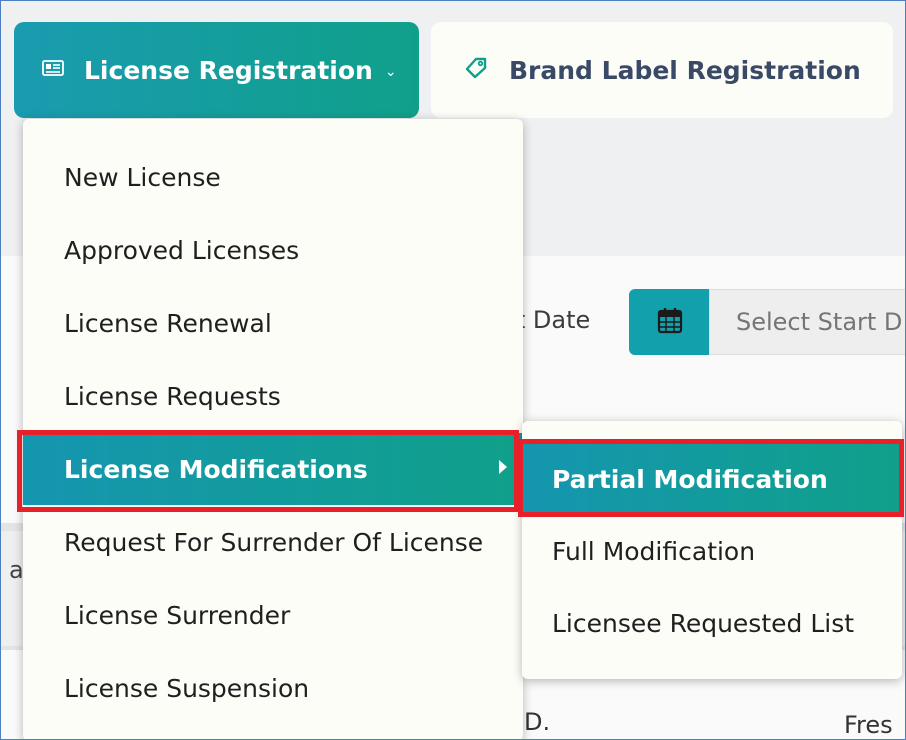 This screenshot has width=906, height=740. What do you see at coordinates (476, 70) in the screenshot?
I see `tag-icon` at bounding box center [476, 70].